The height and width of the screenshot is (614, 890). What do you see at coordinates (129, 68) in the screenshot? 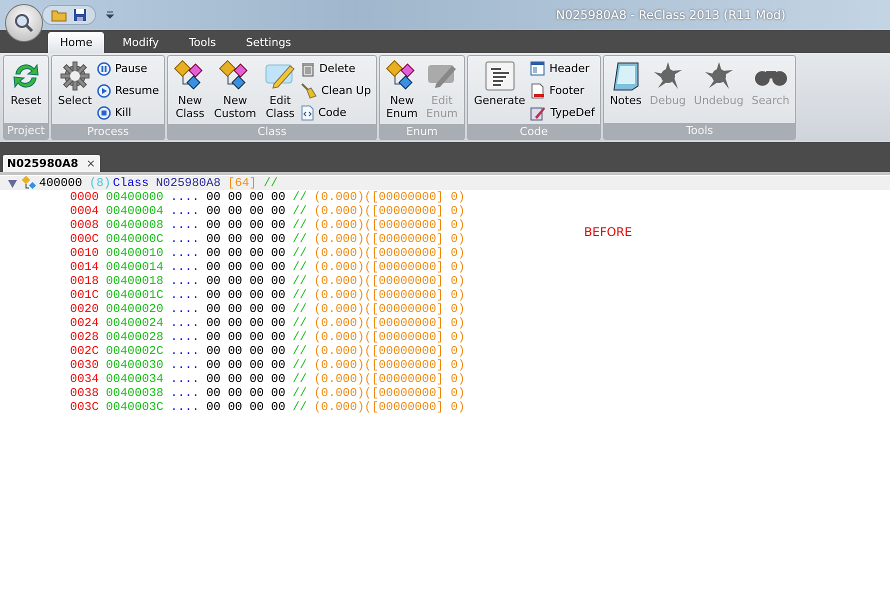
I see `ribbon-button: Pause` at bounding box center [129, 68].